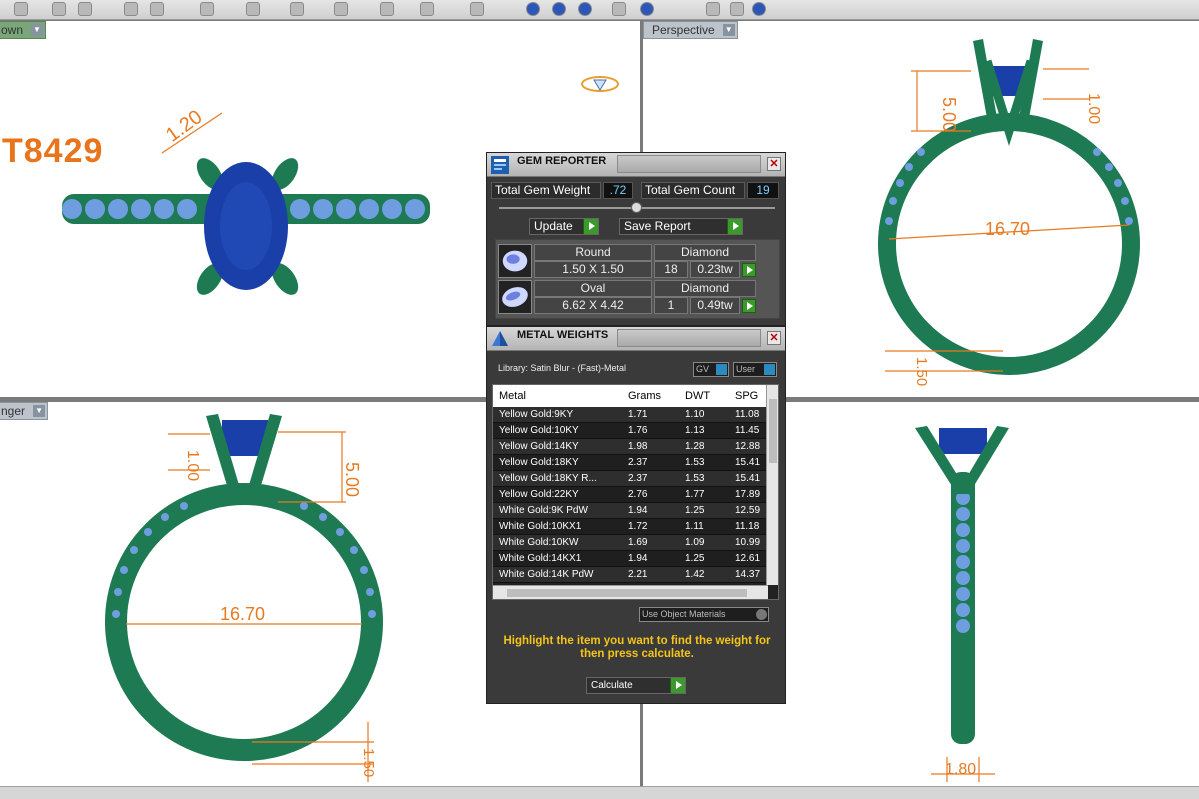 This screenshot has width=1199, height=799. I want to click on cell-metal: White Gold:10KW, so click(539, 542).